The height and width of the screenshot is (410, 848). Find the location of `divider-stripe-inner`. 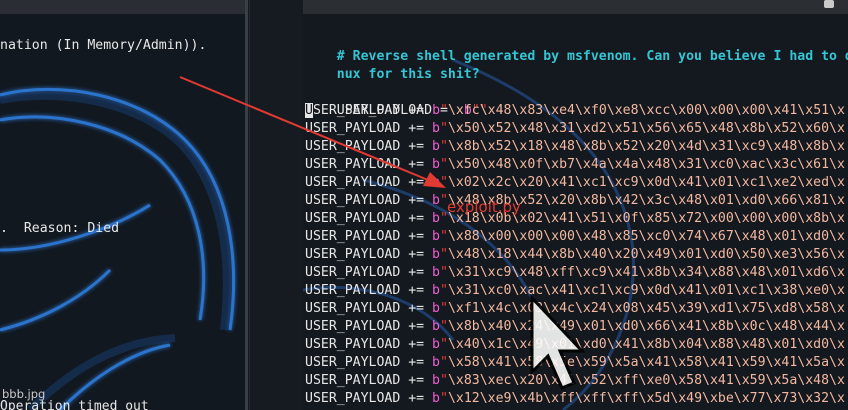

divider-stripe-inner is located at coordinates (249, 205).